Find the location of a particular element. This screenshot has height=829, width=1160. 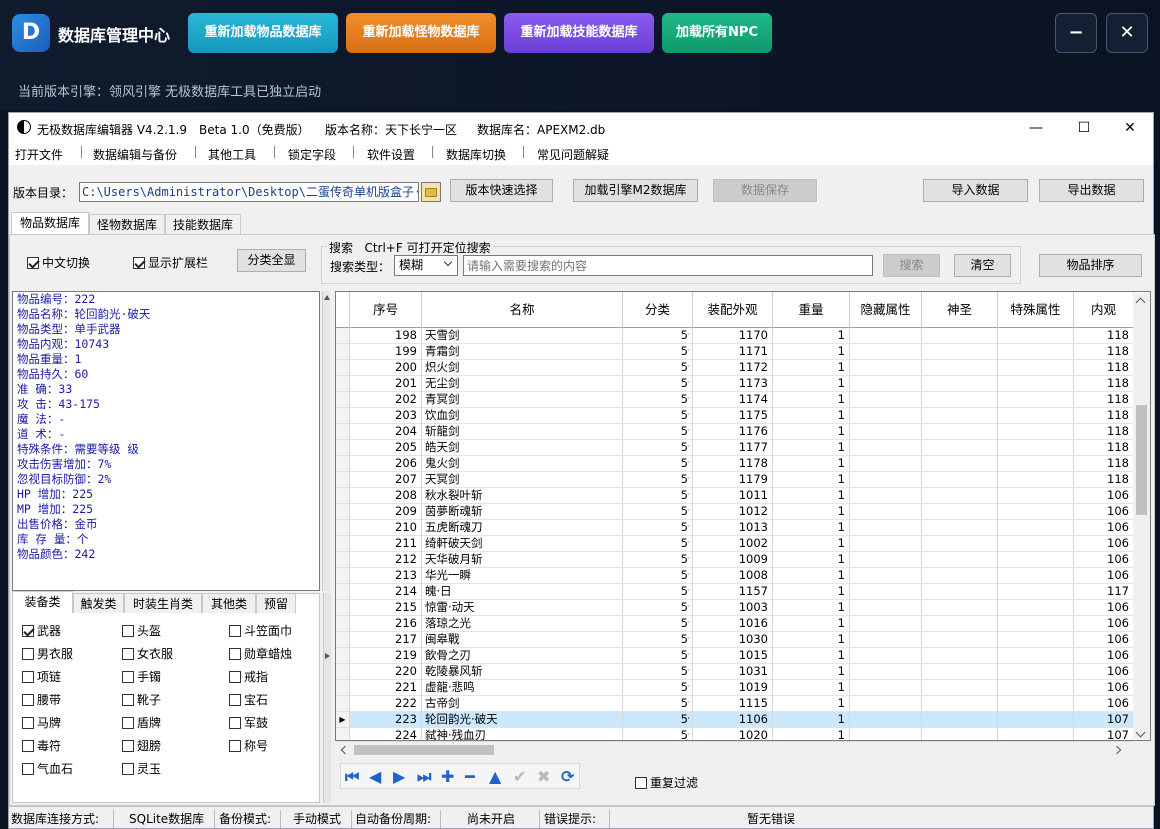

category-checkbox: 勋章蜡烛 is located at coordinates (260, 653).